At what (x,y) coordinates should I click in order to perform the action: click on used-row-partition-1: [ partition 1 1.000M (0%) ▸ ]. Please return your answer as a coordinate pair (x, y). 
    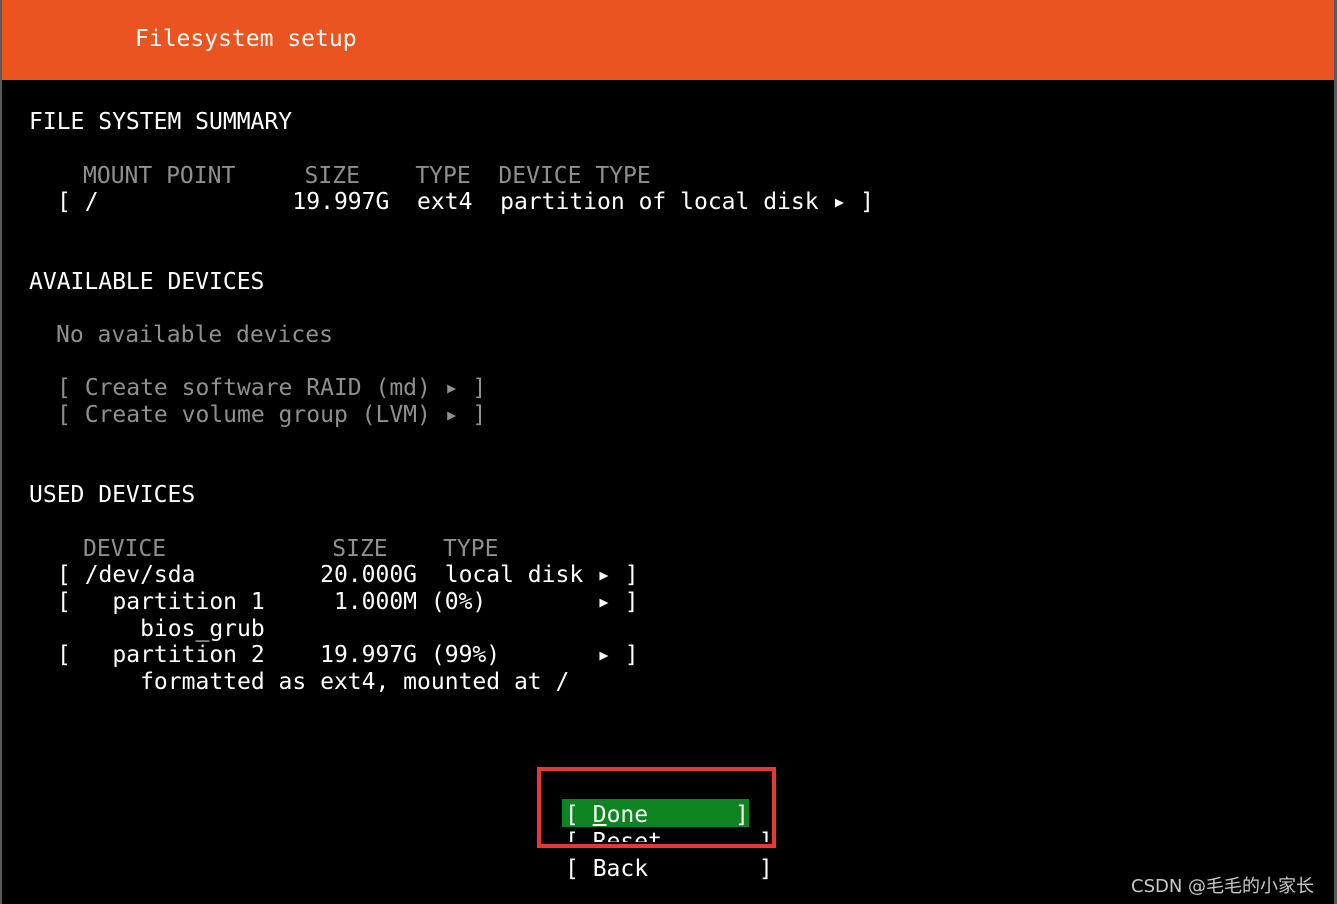
    Looking at the image, I should click on (348, 602).